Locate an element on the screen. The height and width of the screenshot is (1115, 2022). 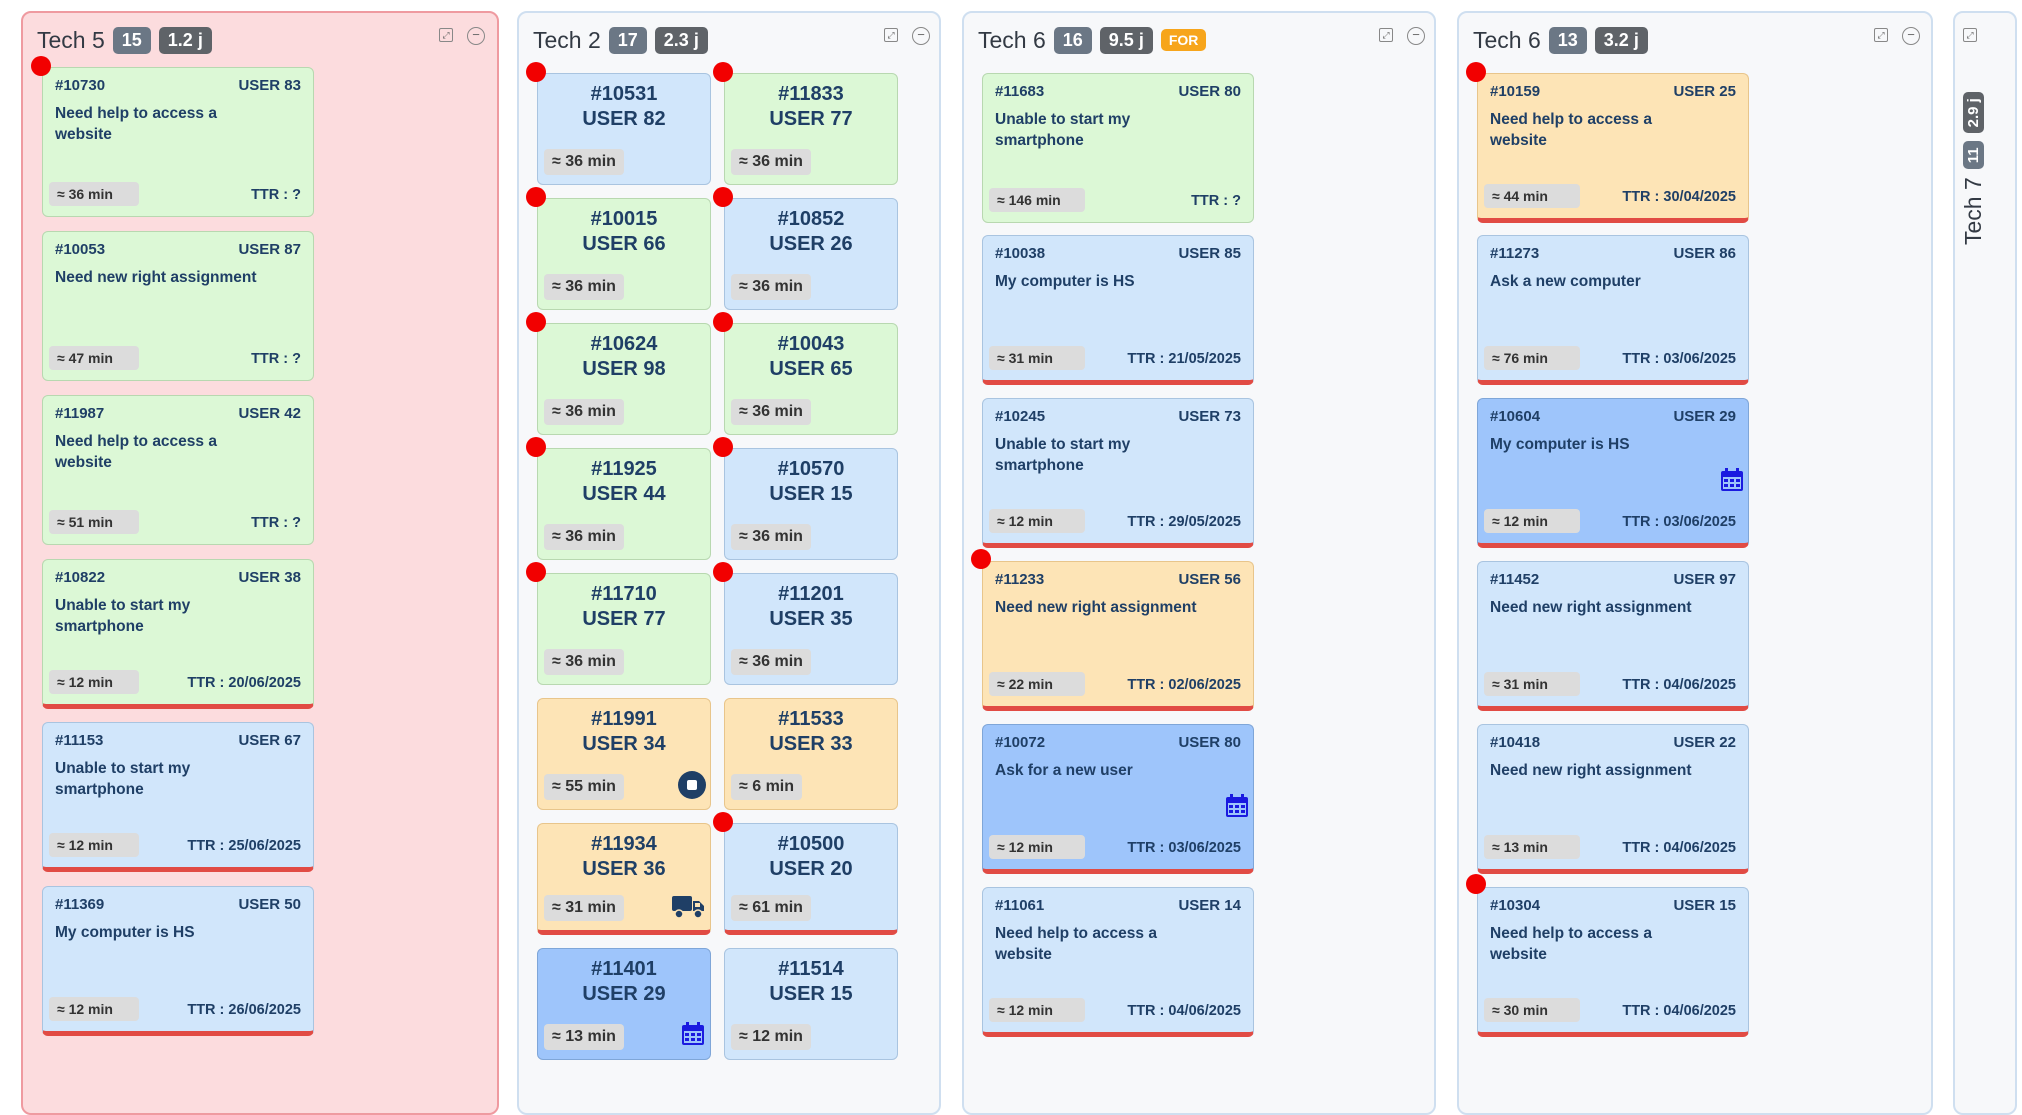
time-badge: 2.3 j is located at coordinates (681, 40).